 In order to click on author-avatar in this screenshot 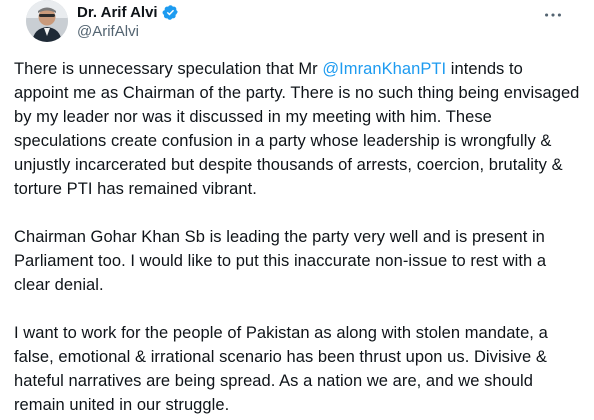, I will do `click(47, 21)`.